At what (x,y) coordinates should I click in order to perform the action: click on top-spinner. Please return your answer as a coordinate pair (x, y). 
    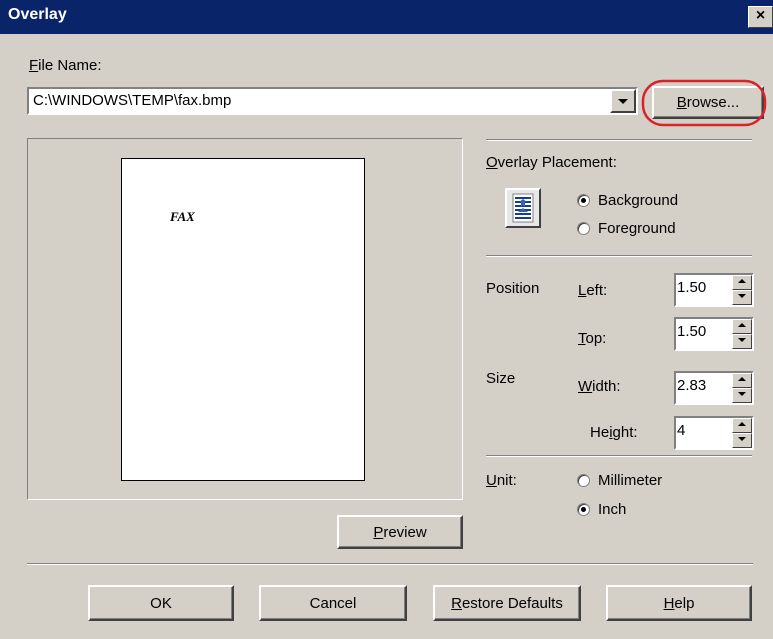
    Looking at the image, I should click on (742, 334).